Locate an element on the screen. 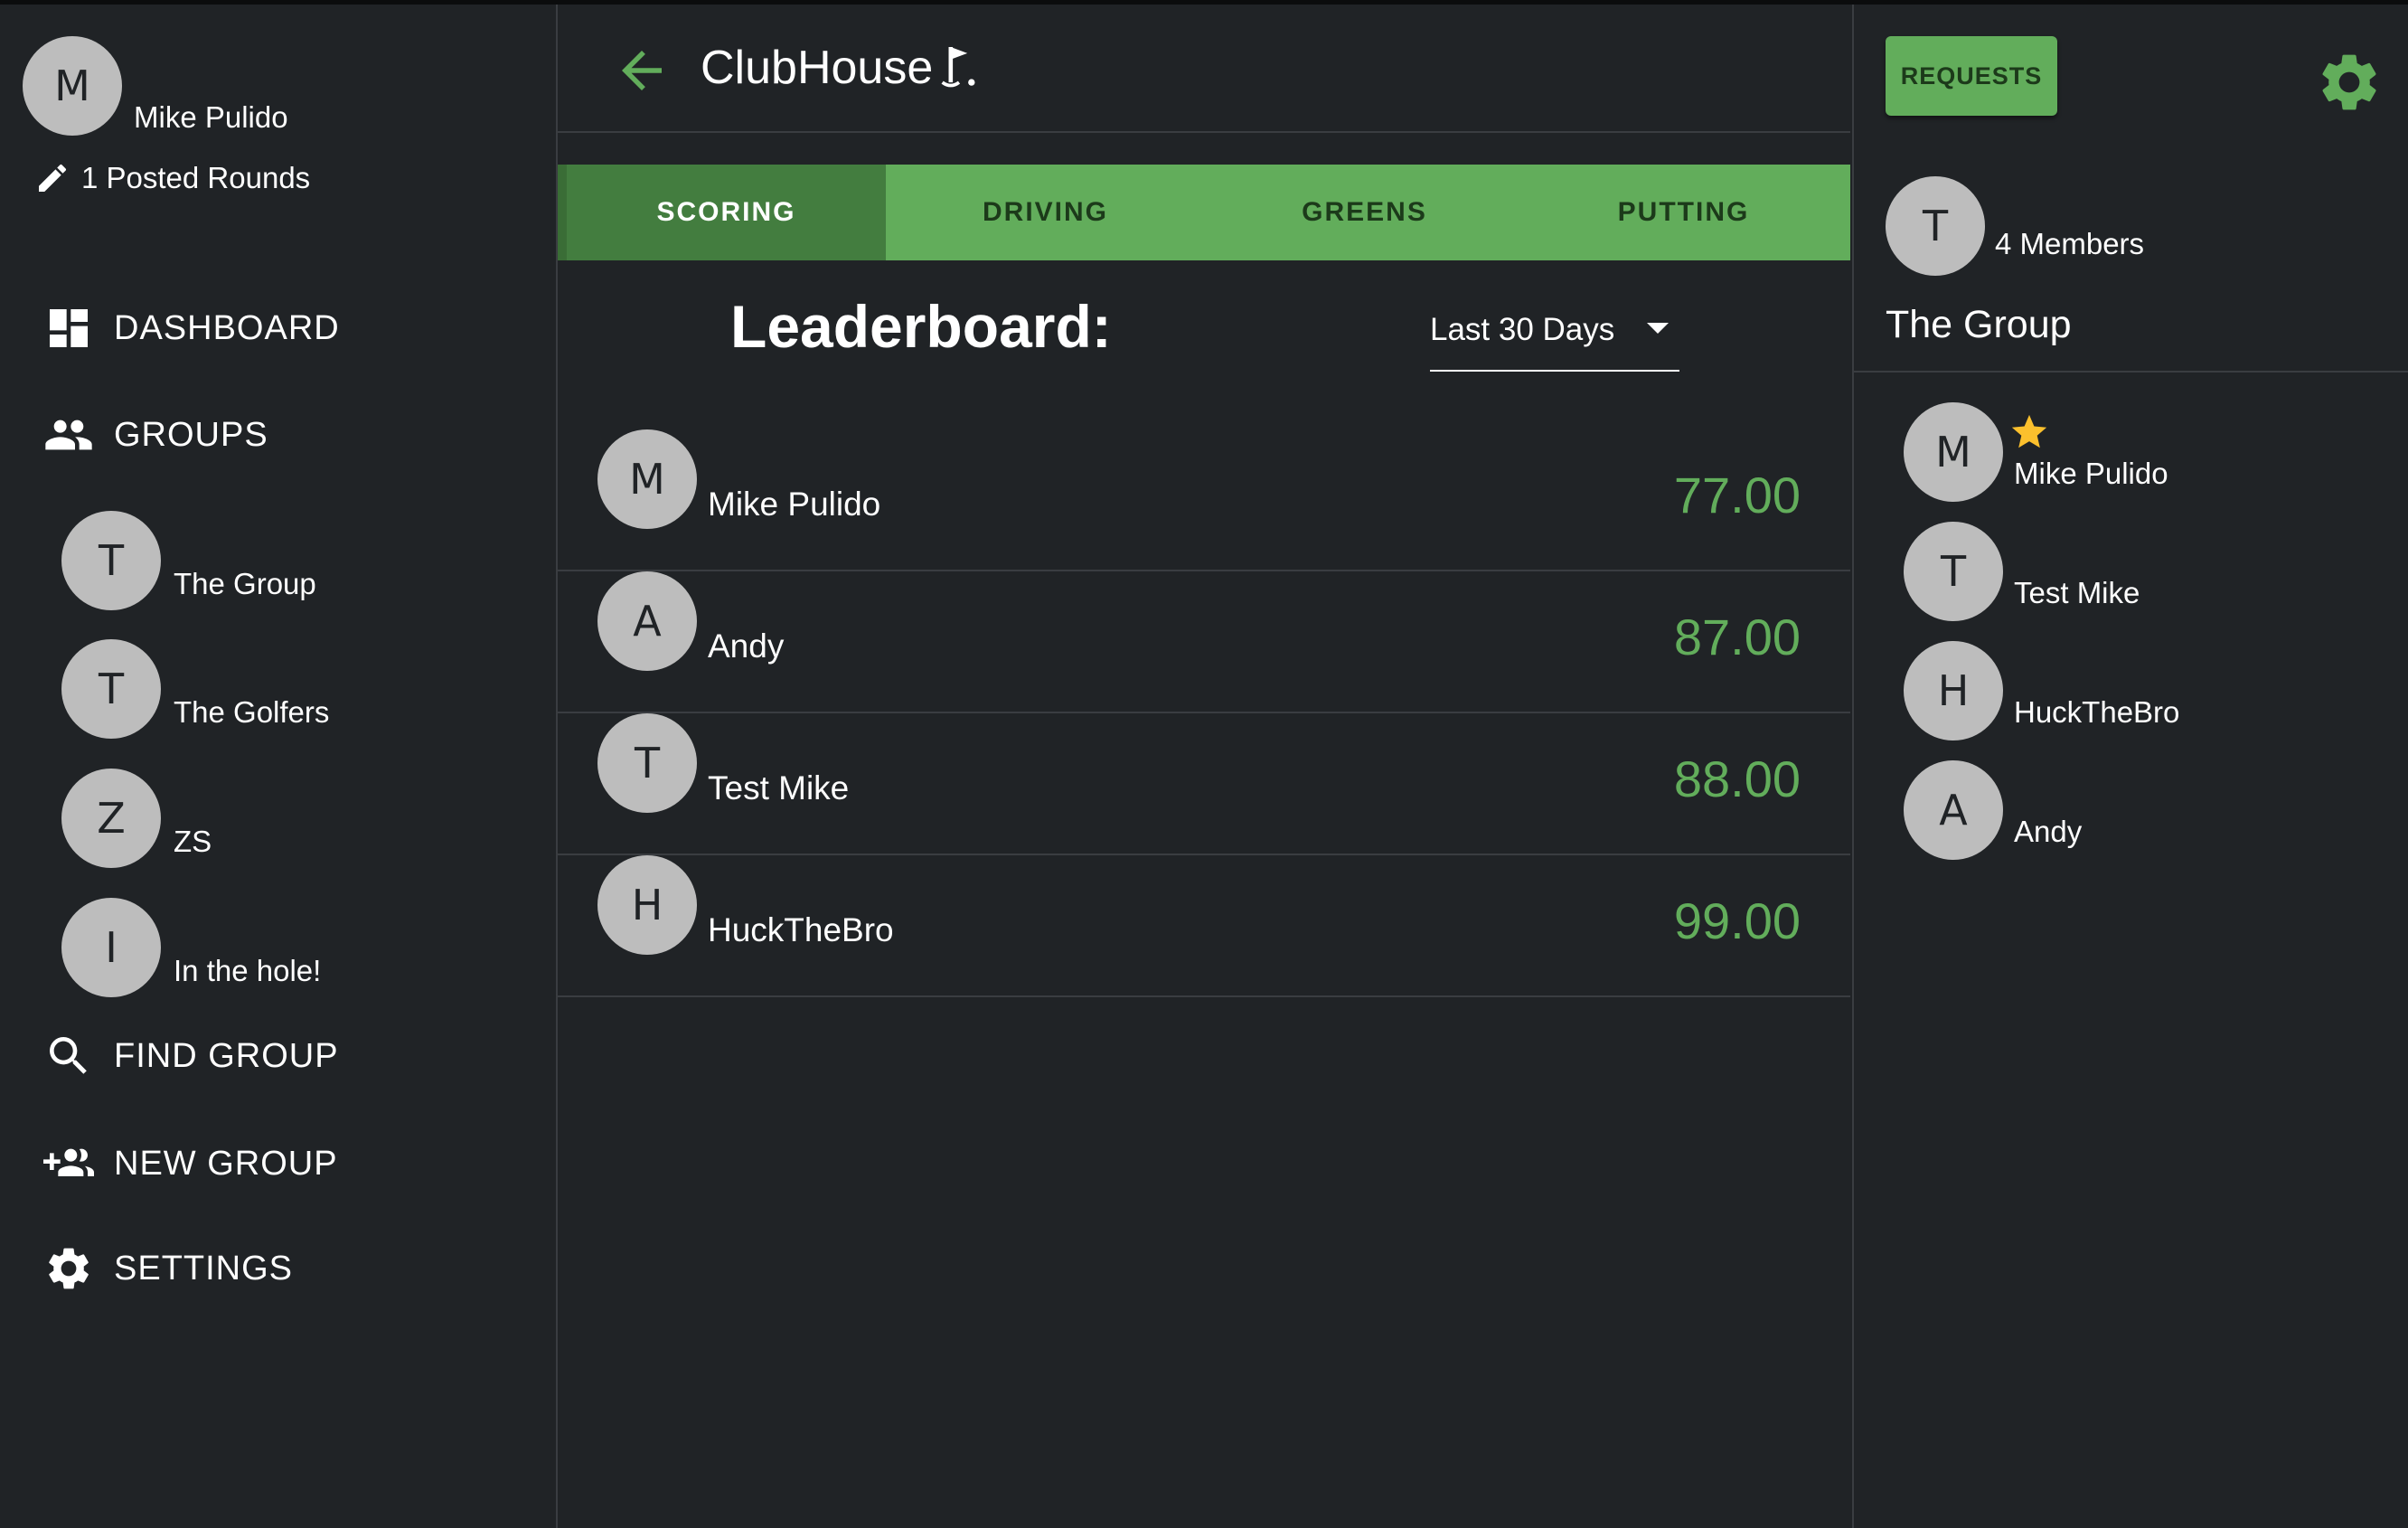 The height and width of the screenshot is (1528, 2408). player-name: HuckTheBro is located at coordinates (801, 929).